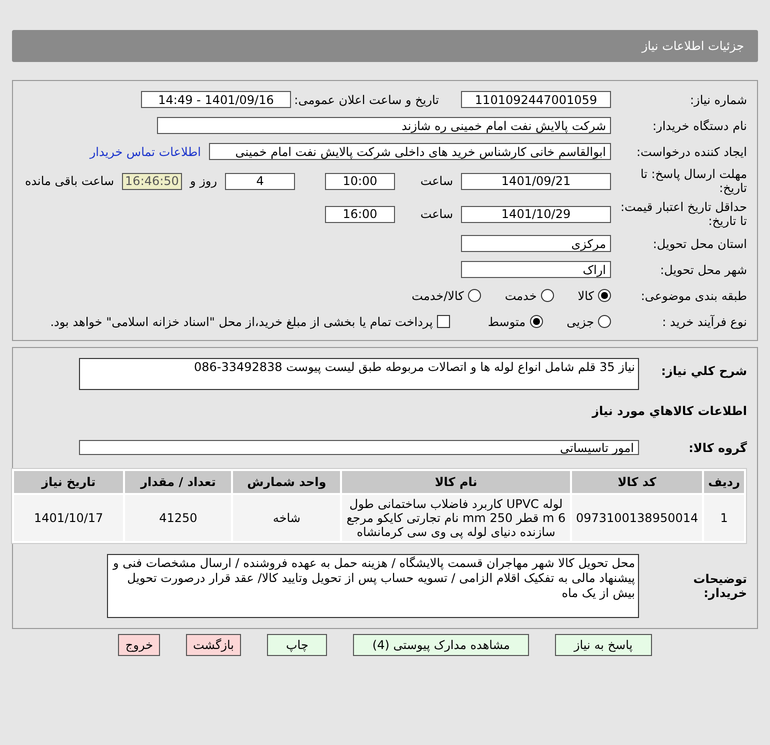 This screenshot has width=770, height=745. What do you see at coordinates (360, 181) in the screenshot?
I see `text-field: 10:00` at bounding box center [360, 181].